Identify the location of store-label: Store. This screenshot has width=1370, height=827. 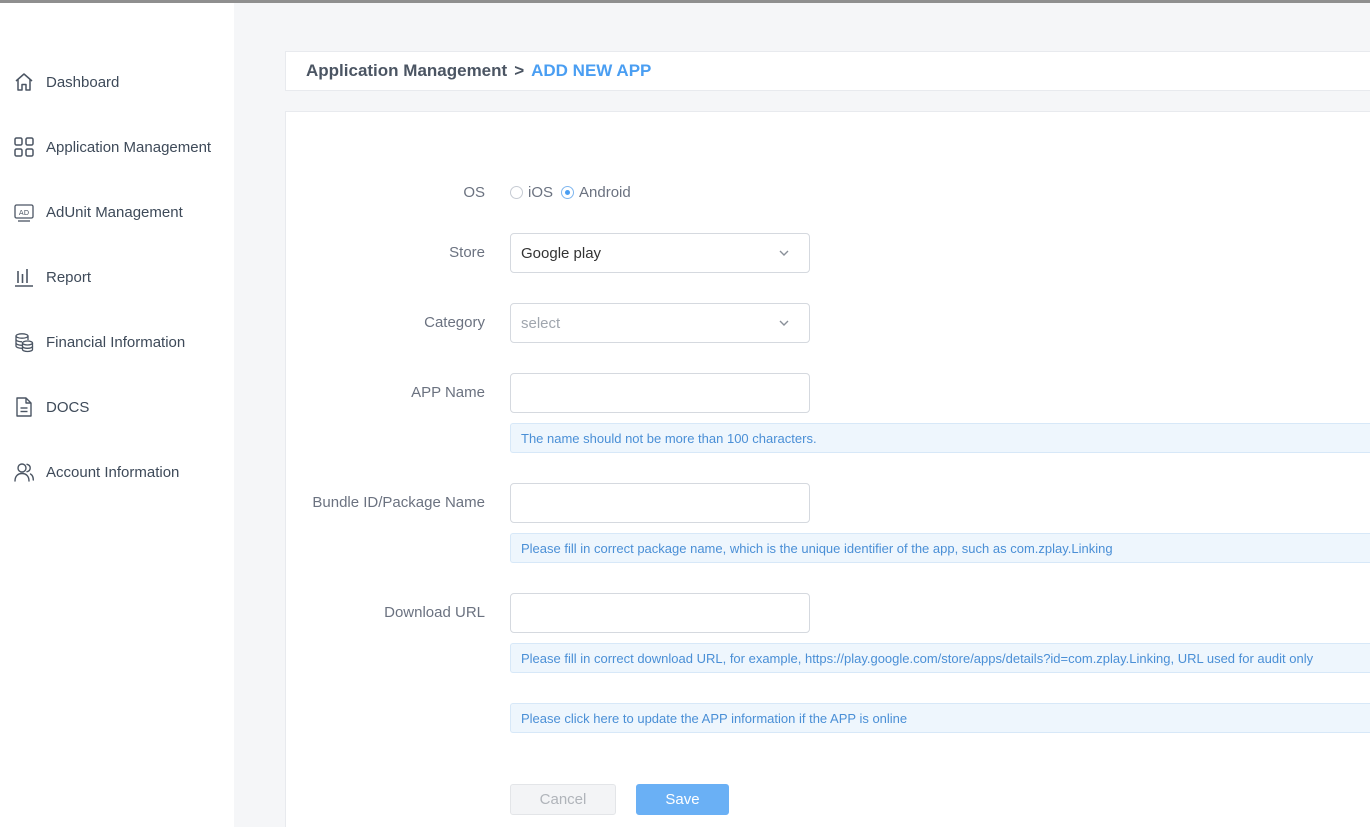
(467, 252).